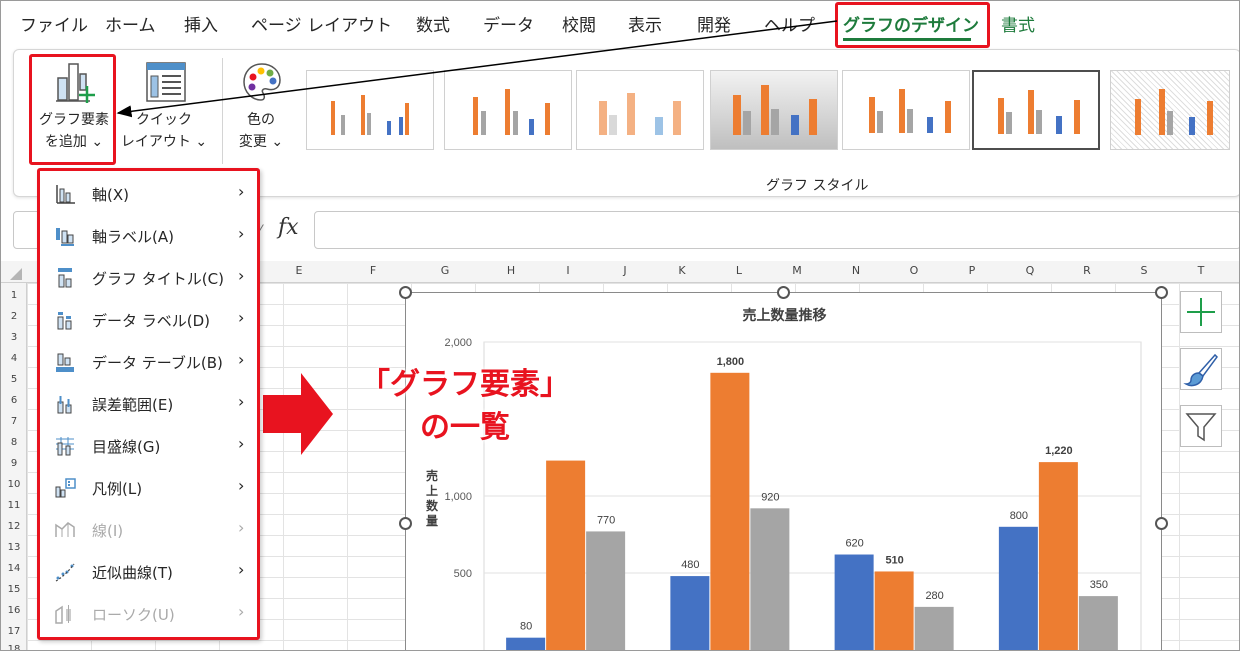  Describe the element at coordinates (288, 227) in the screenshot. I see `insert-function-icon: fx` at that location.